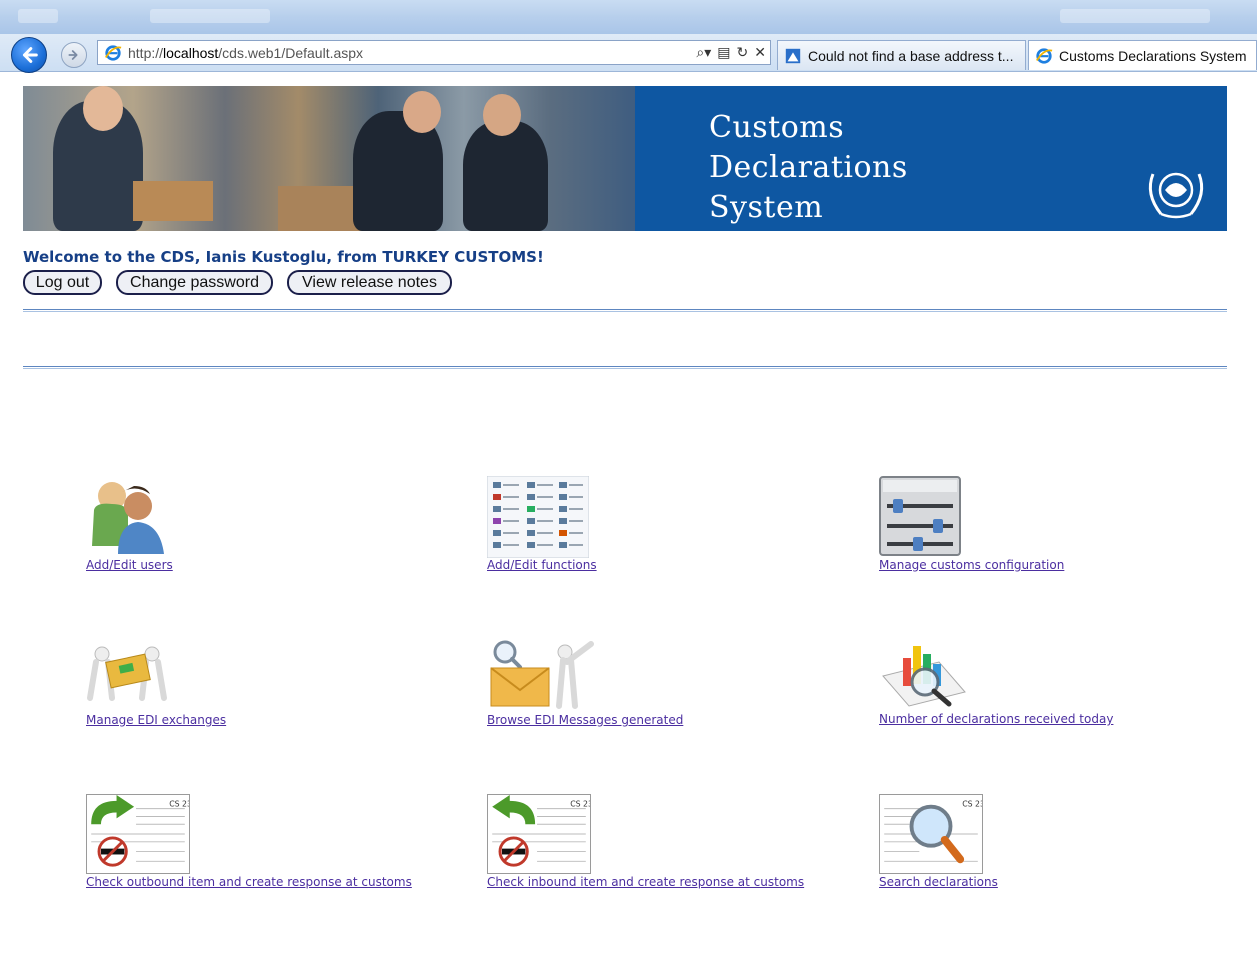  What do you see at coordinates (62, 282) in the screenshot?
I see `logout-button: Log out` at bounding box center [62, 282].